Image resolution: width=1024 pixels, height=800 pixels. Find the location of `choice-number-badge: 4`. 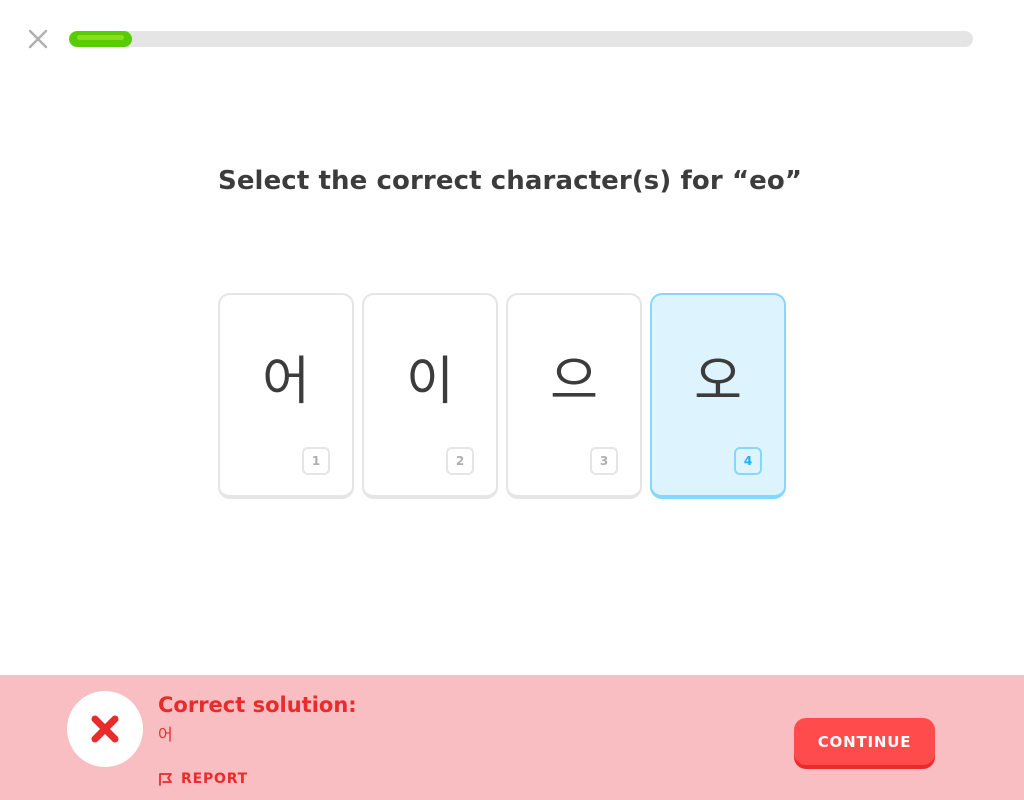

choice-number-badge: 4 is located at coordinates (748, 461).